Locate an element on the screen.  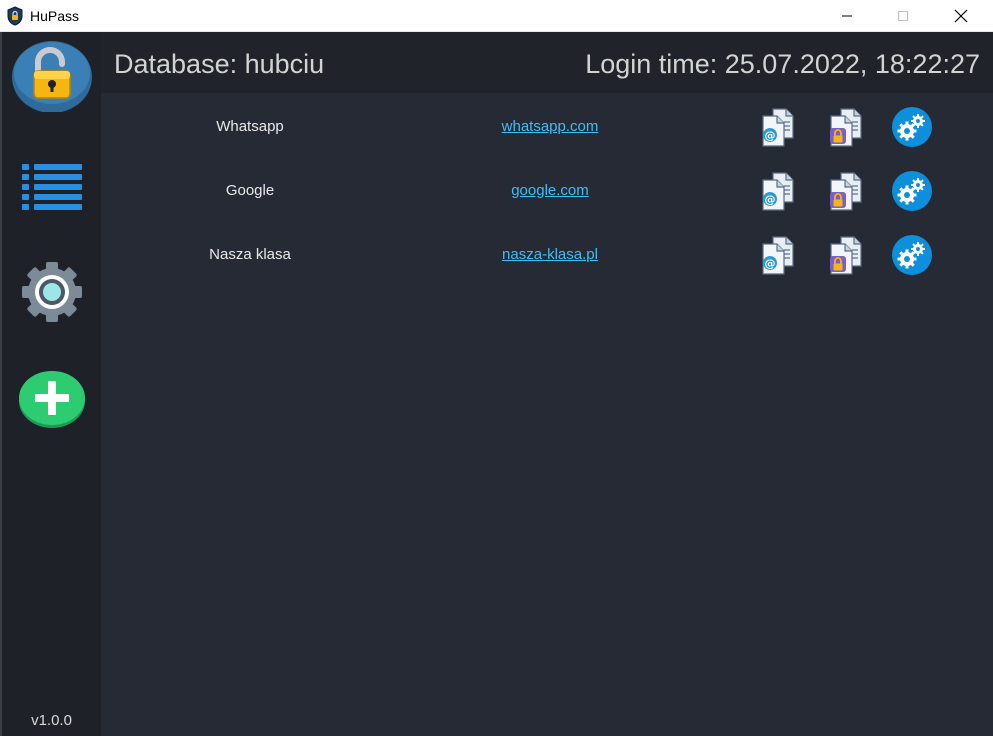
database-label: Database: hubciu is located at coordinates (219, 64).